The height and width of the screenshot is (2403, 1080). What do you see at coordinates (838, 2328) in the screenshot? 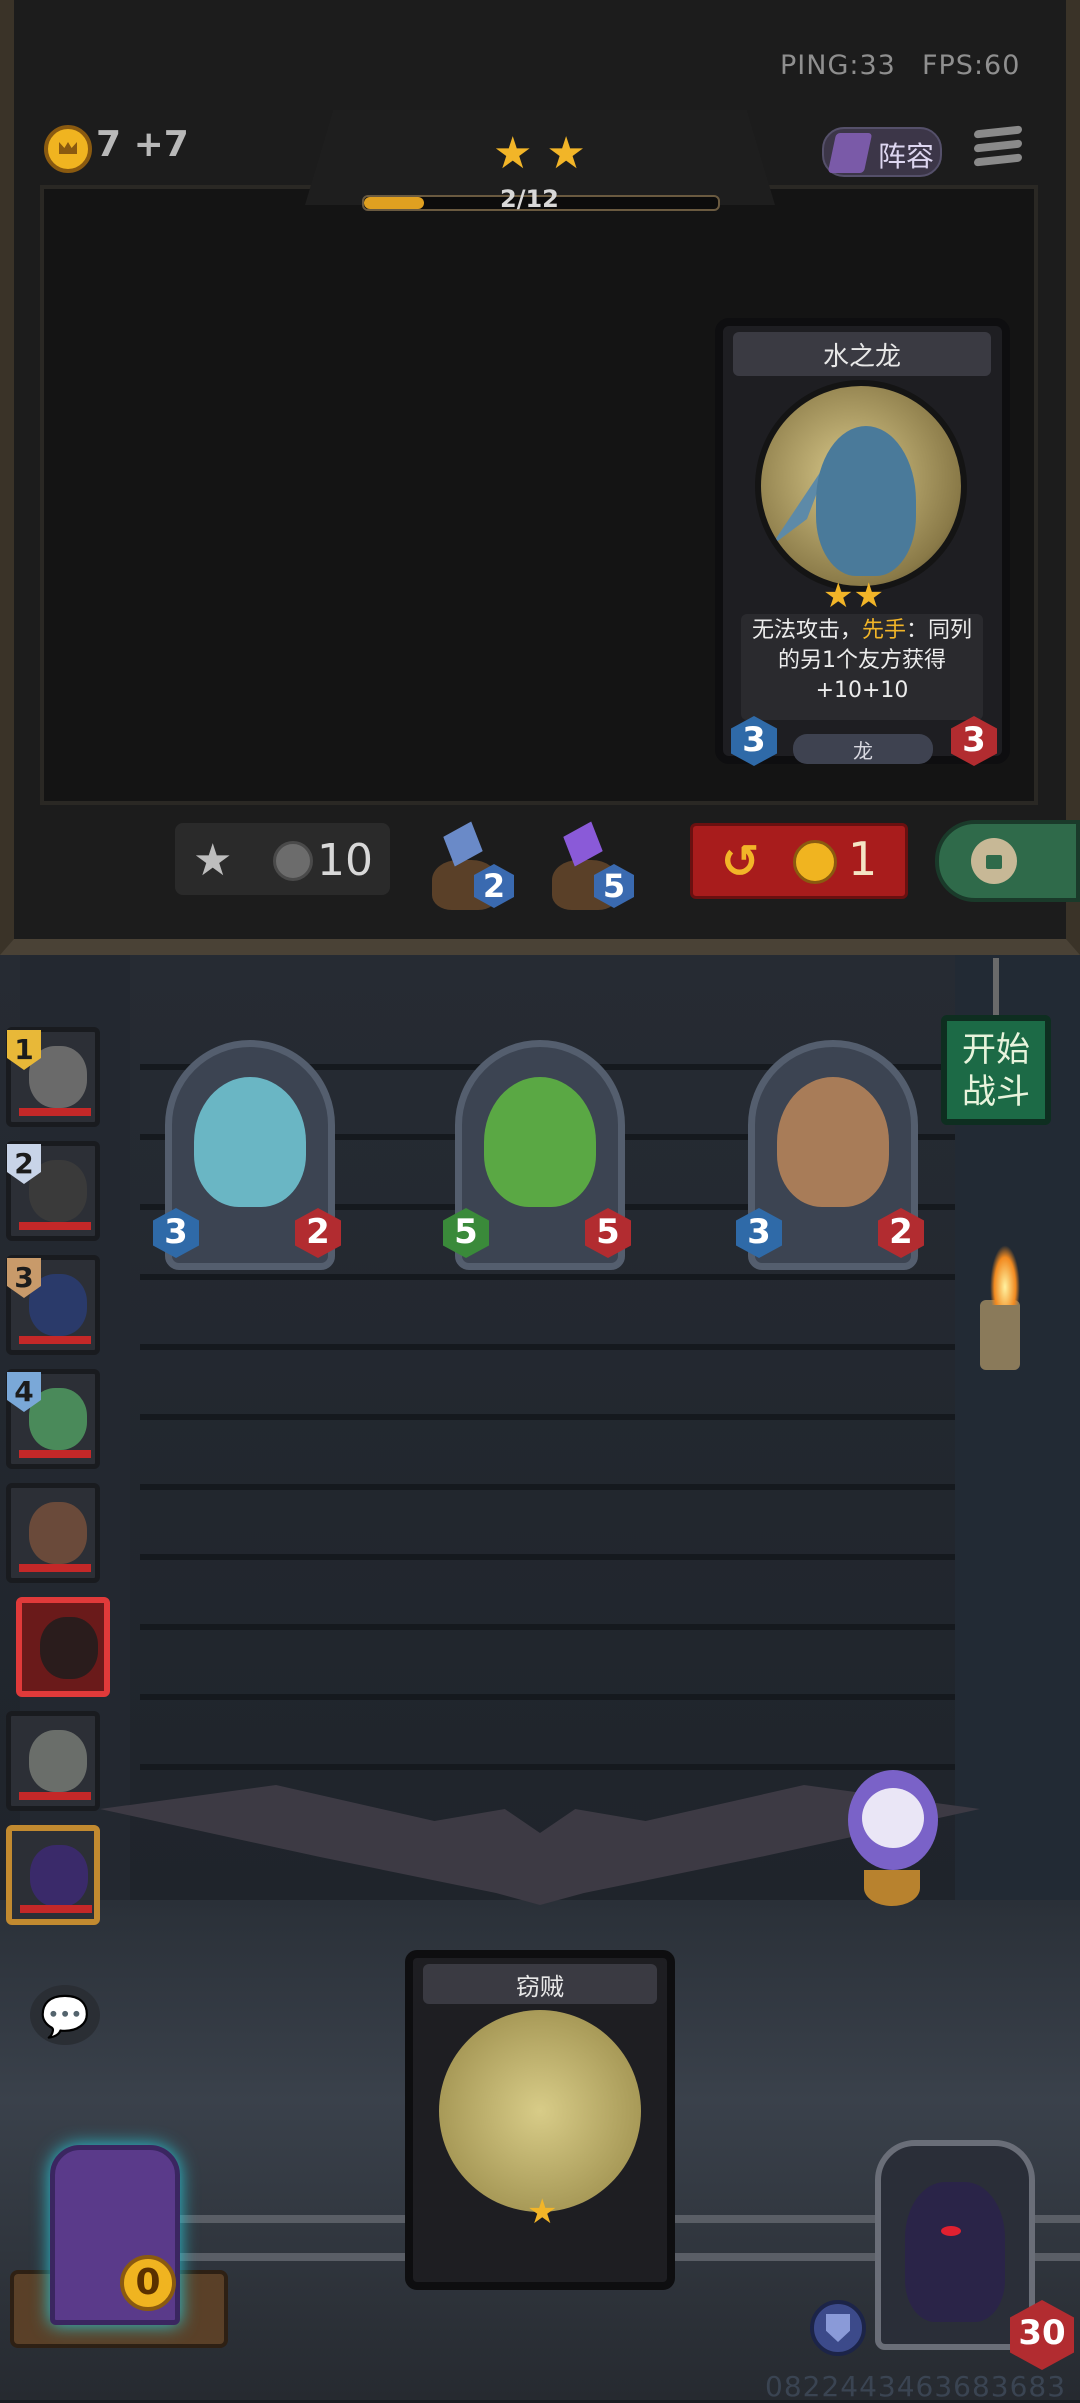
I see `armor-icon` at bounding box center [838, 2328].